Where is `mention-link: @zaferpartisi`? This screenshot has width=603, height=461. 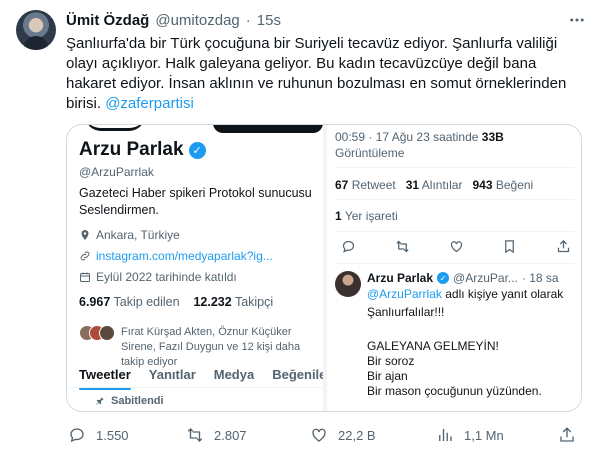
mention-link: @zaferpartisi is located at coordinates (149, 103).